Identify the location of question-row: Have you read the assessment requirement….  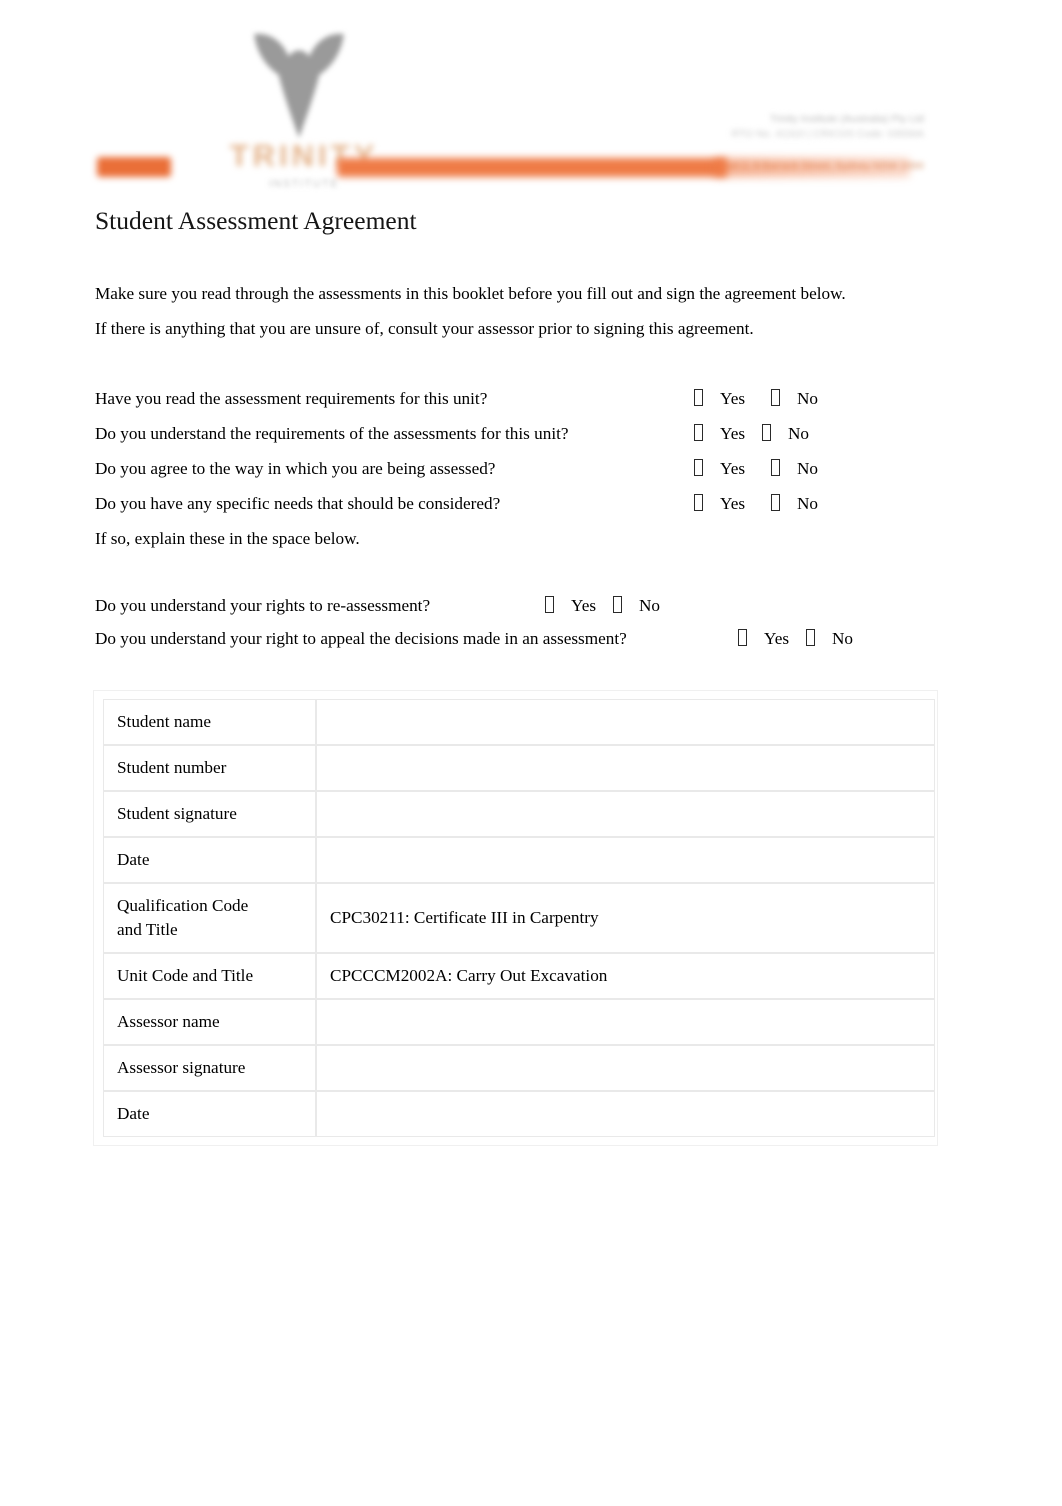
(510, 398).